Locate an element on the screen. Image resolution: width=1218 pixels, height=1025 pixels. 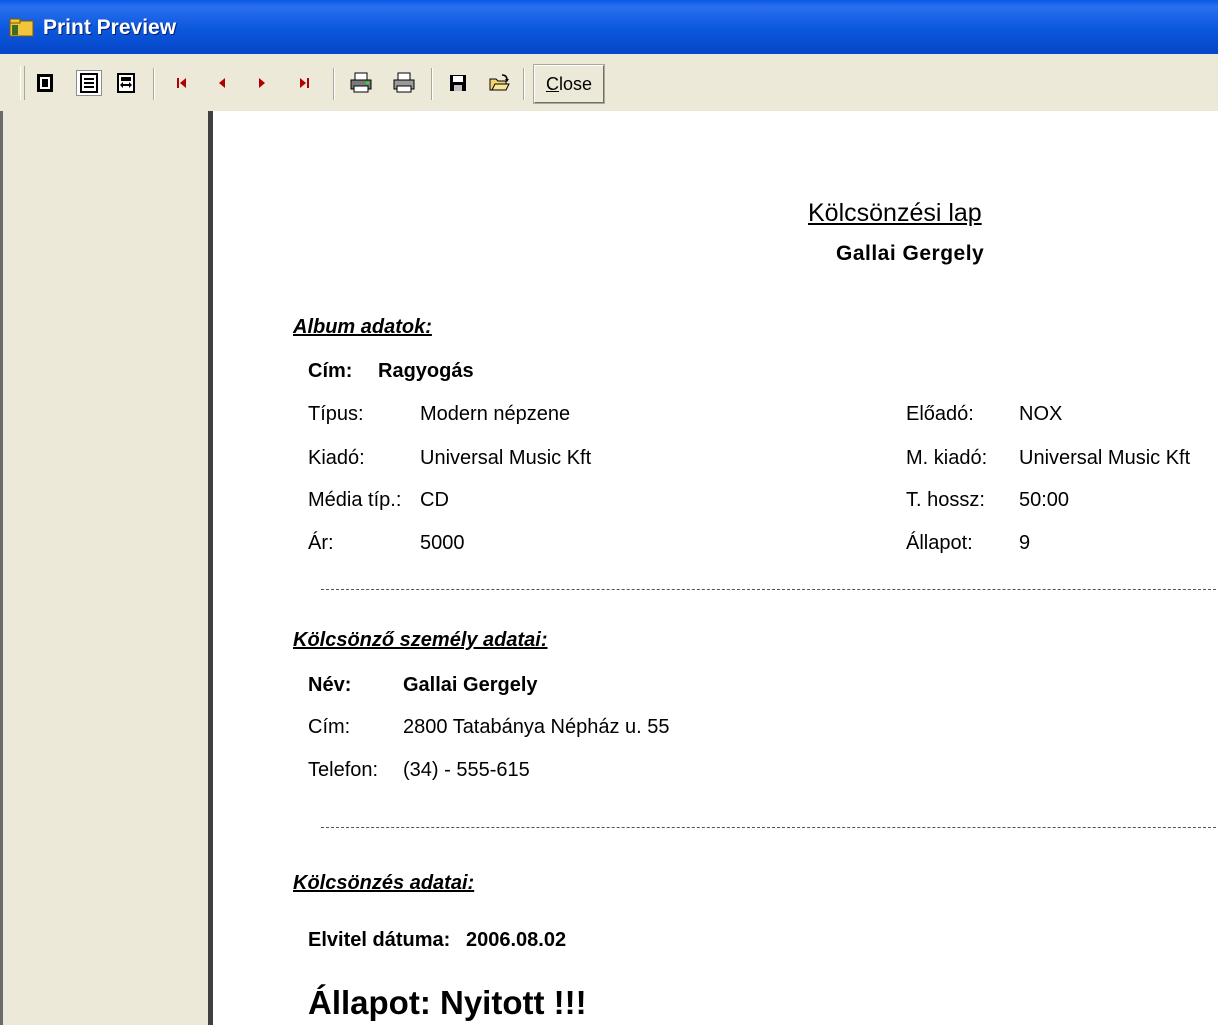
date-value: 2006.08.02 is located at coordinates (516, 940).